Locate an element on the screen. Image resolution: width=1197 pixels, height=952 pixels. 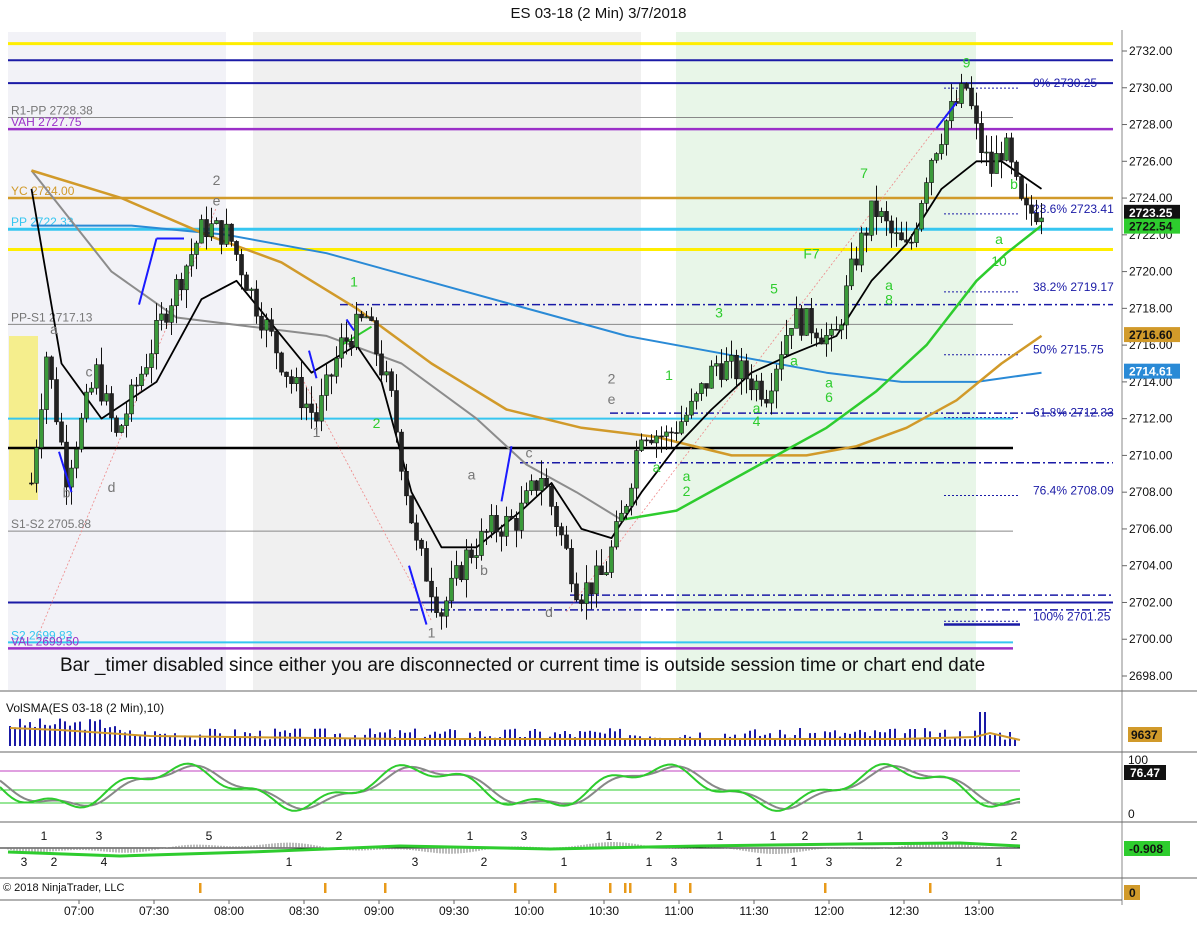
swing-label-33: a is located at coordinates (999, 239).